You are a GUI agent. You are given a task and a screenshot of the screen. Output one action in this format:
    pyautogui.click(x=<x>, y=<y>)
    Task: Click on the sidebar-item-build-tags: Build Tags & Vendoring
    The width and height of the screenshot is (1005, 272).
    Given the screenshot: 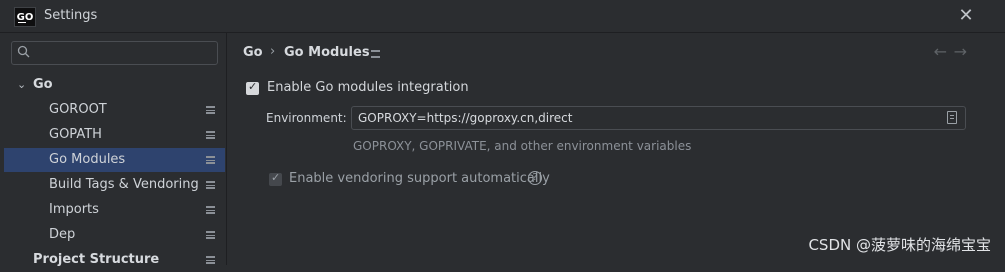 What is the action you would take?
    pyautogui.click(x=114, y=185)
    